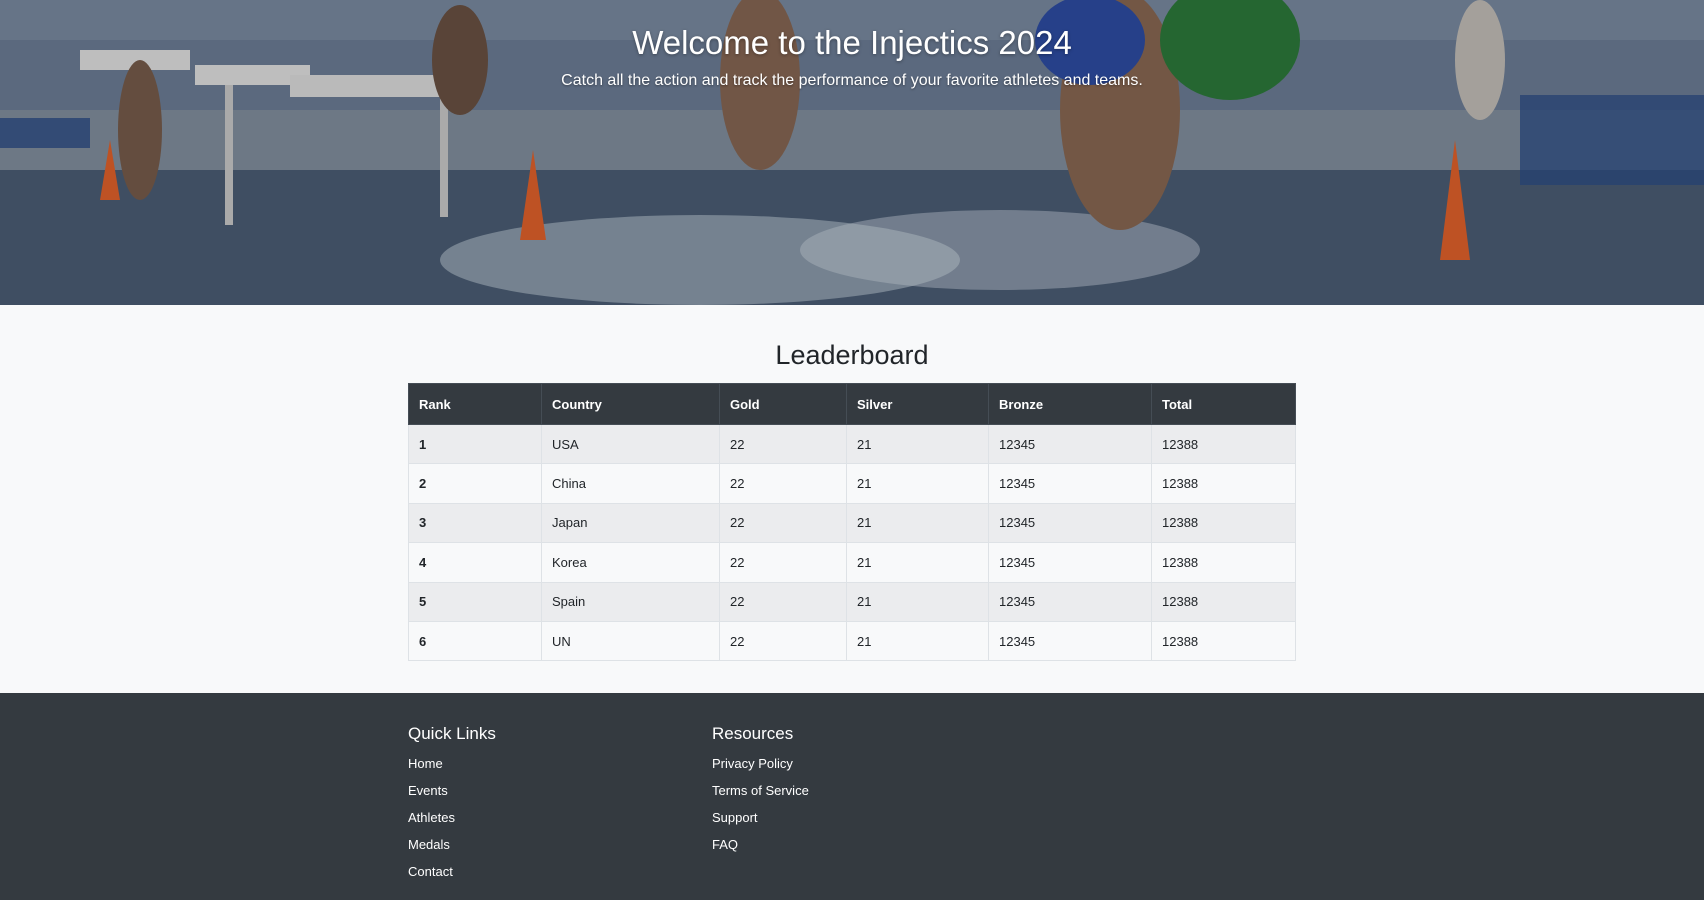  What do you see at coordinates (630, 601) in the screenshot?
I see `cell-country: Spain` at bounding box center [630, 601].